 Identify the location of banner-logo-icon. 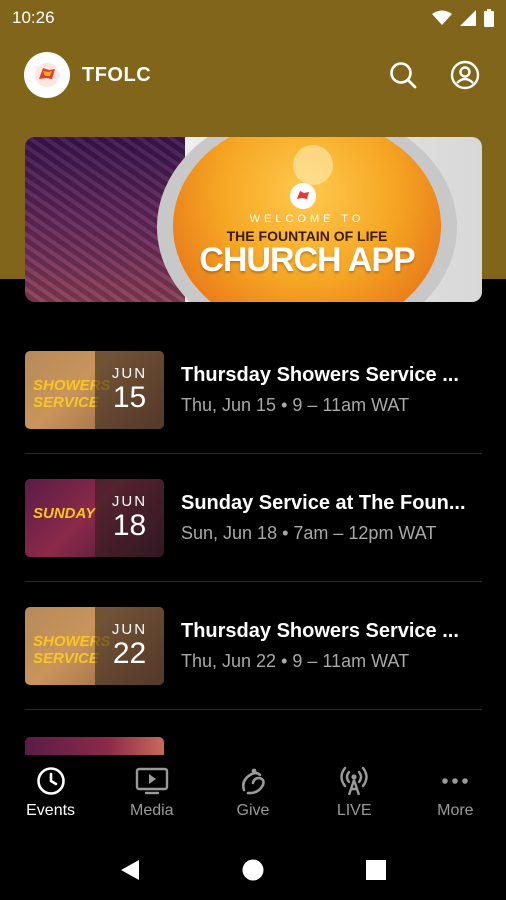
(303, 196).